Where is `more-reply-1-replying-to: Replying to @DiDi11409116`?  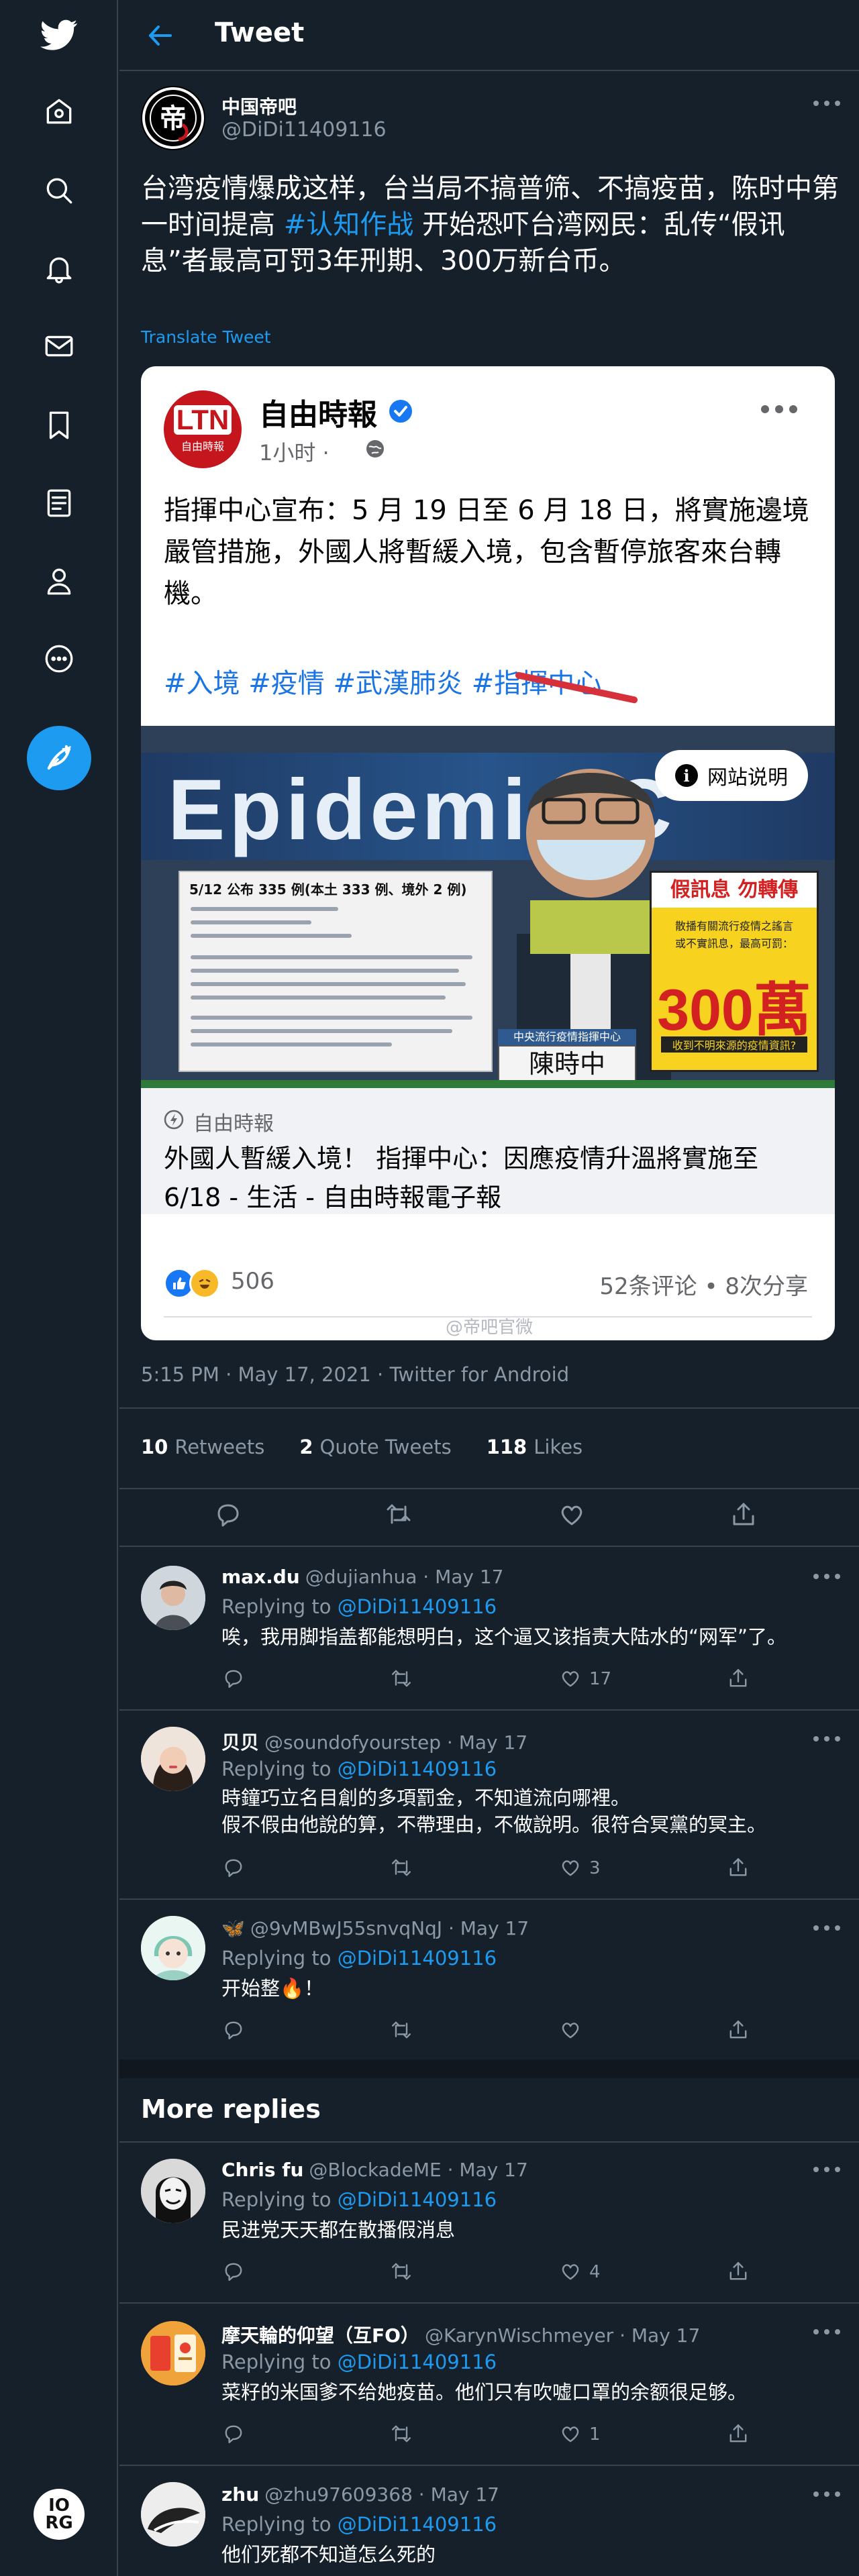 more-reply-1-replying-to: Replying to @DiDi11409116 is located at coordinates (359, 2199).